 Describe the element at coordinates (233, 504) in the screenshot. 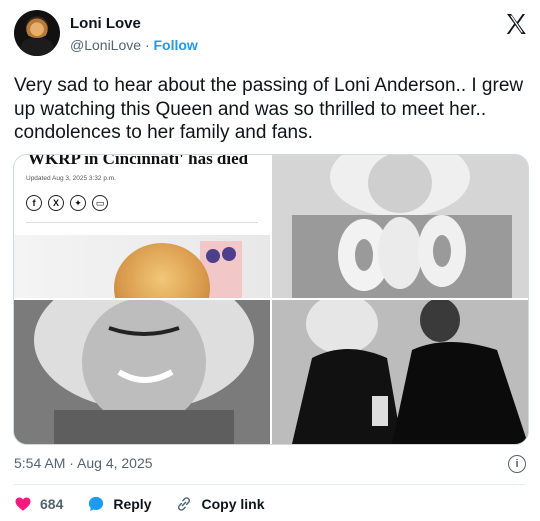

I see `copy-link-label: Copy link` at that location.